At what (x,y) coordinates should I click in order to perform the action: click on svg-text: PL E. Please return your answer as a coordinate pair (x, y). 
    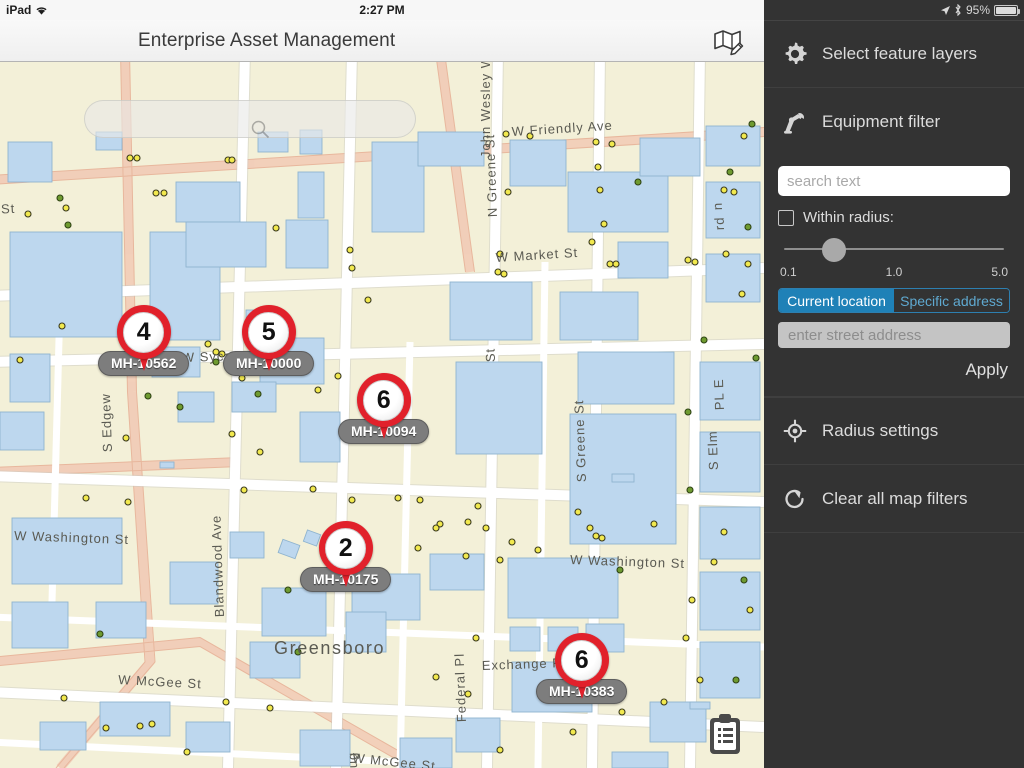
    Looking at the image, I should click on (719, 394).